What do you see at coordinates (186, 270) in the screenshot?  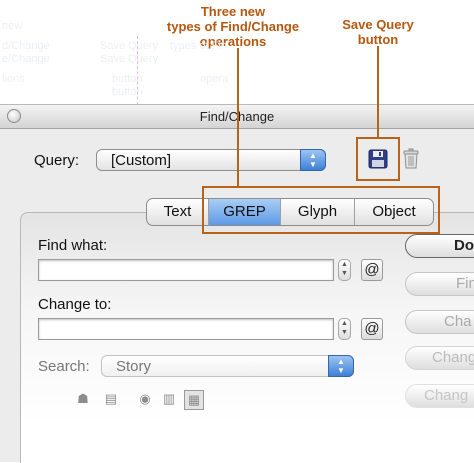 I see `find-what-field` at bounding box center [186, 270].